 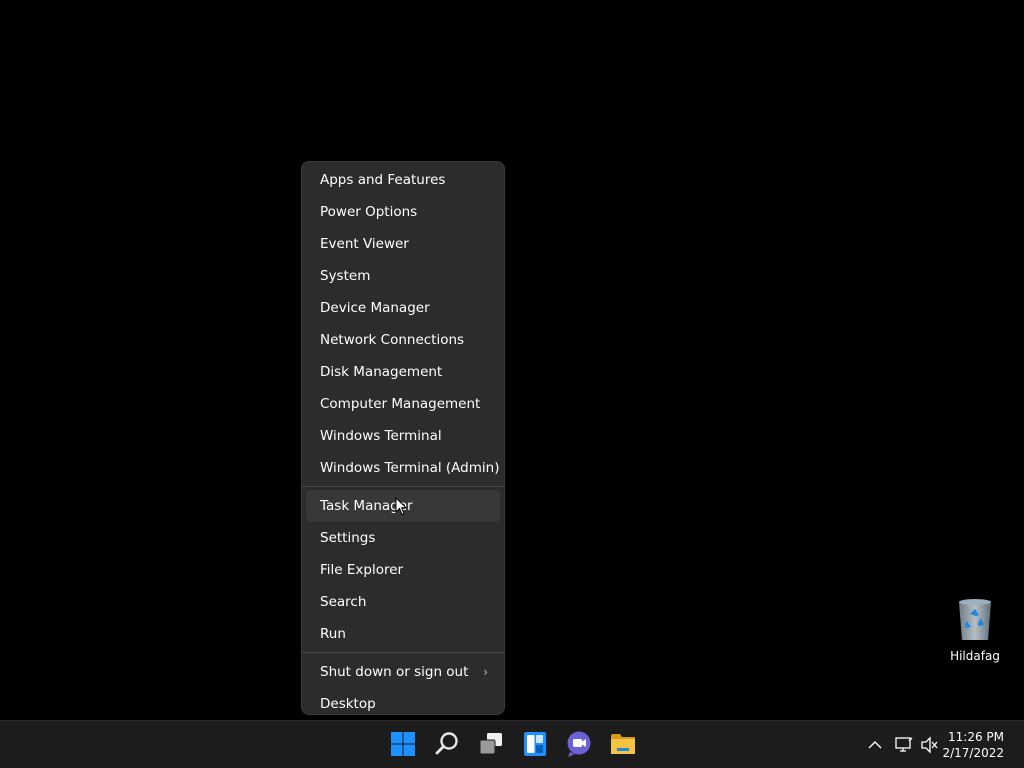 What do you see at coordinates (403, 244) in the screenshot?
I see `menu-item-event-viewer: Event Viewer` at bounding box center [403, 244].